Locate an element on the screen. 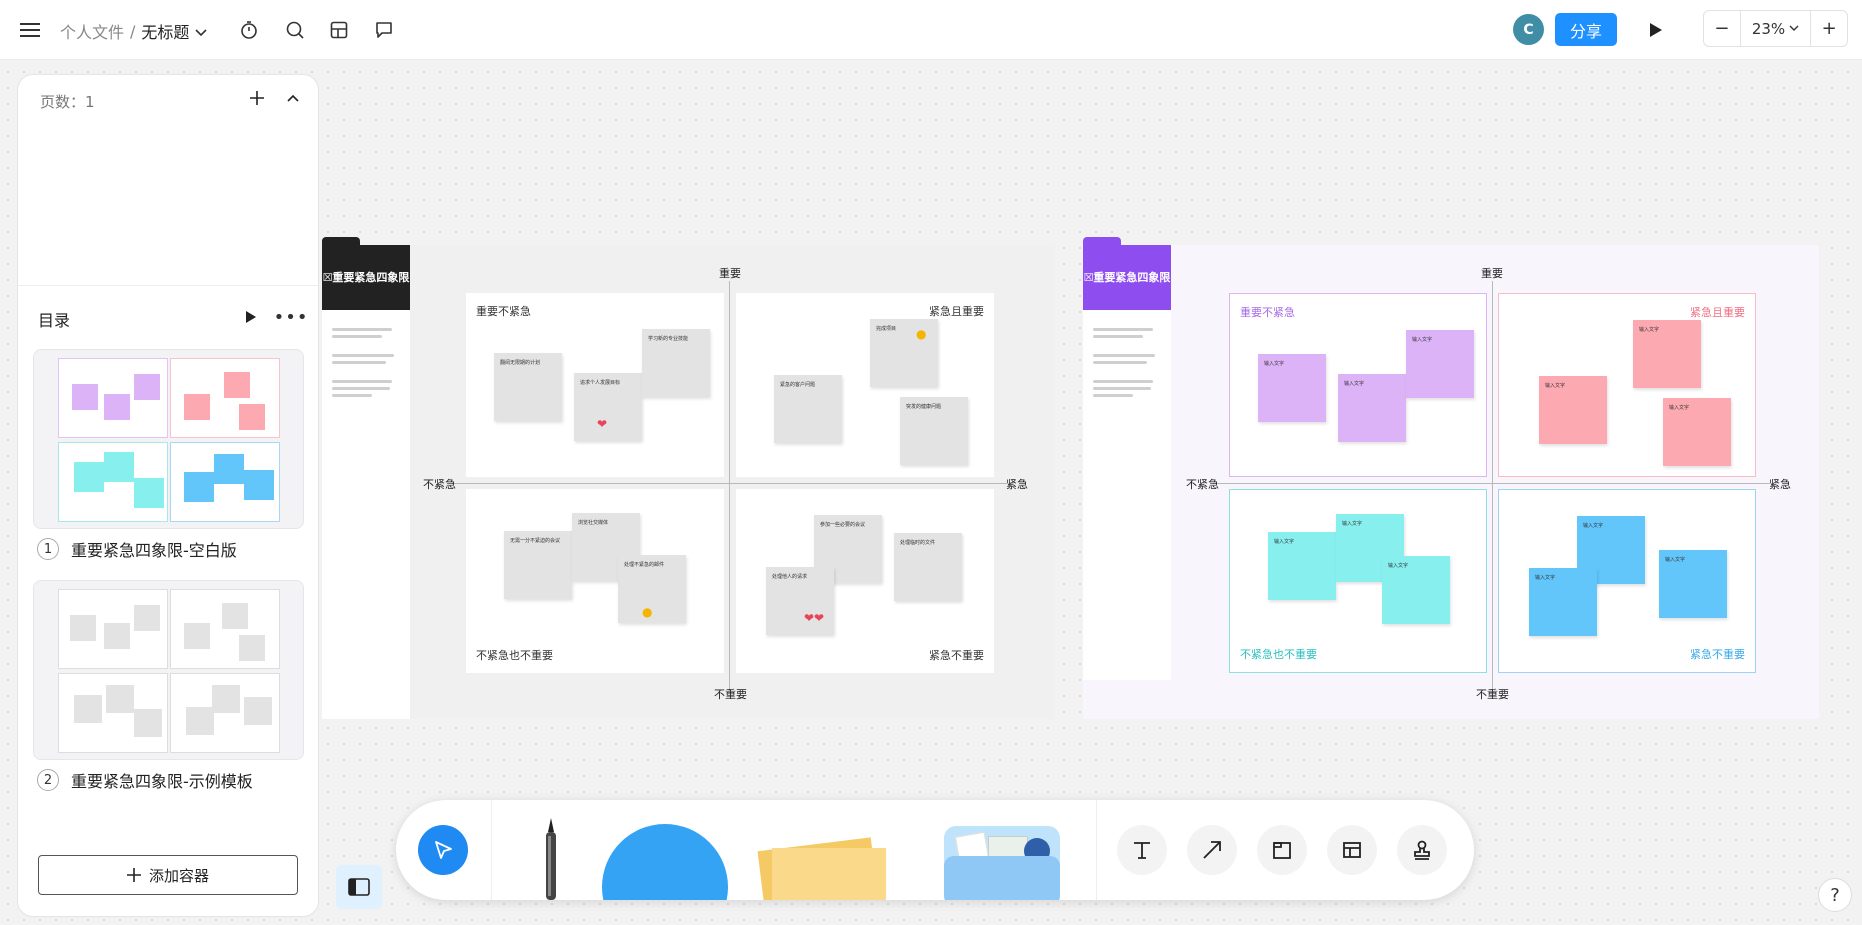  page-title: 重要紧急四象限-空白版 is located at coordinates (154, 550).